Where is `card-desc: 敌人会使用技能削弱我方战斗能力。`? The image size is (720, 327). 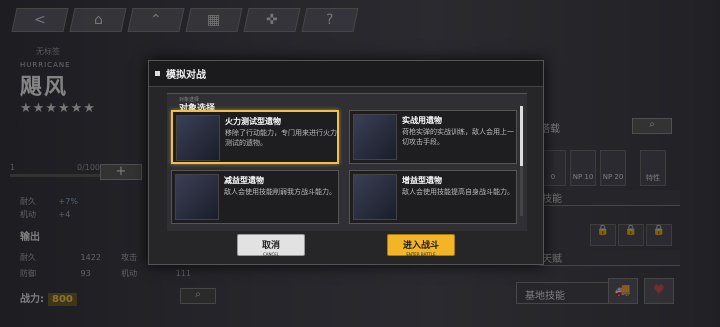 card-desc: 敌人会使用技能削弱我方战斗能力。 is located at coordinates (280, 192).